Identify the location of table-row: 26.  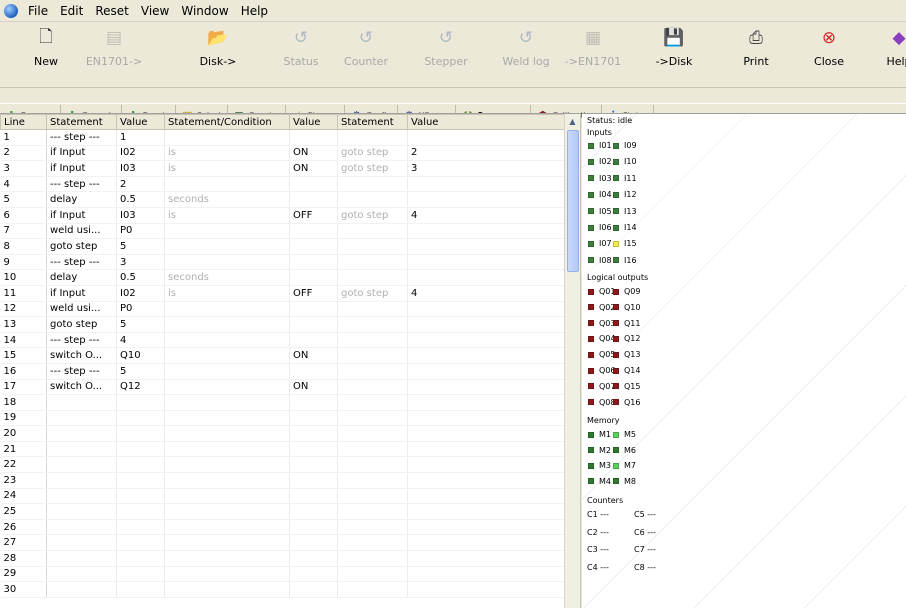
(282, 527).